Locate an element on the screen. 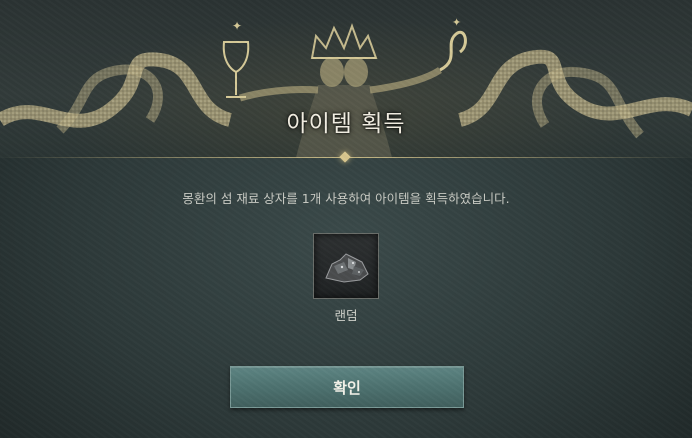 The width and height of the screenshot is (692, 438). item-name: 랜덤 is located at coordinates (346, 315).